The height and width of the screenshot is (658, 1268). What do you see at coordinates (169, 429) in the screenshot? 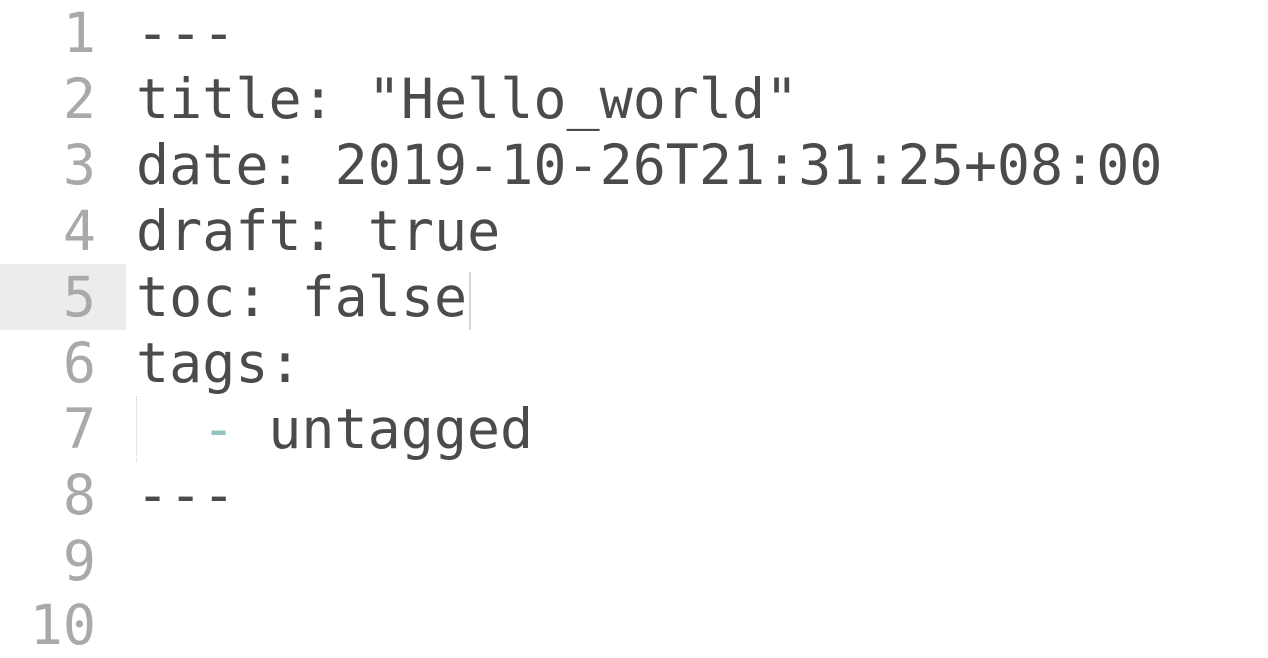
I see `indent-space` at bounding box center [169, 429].